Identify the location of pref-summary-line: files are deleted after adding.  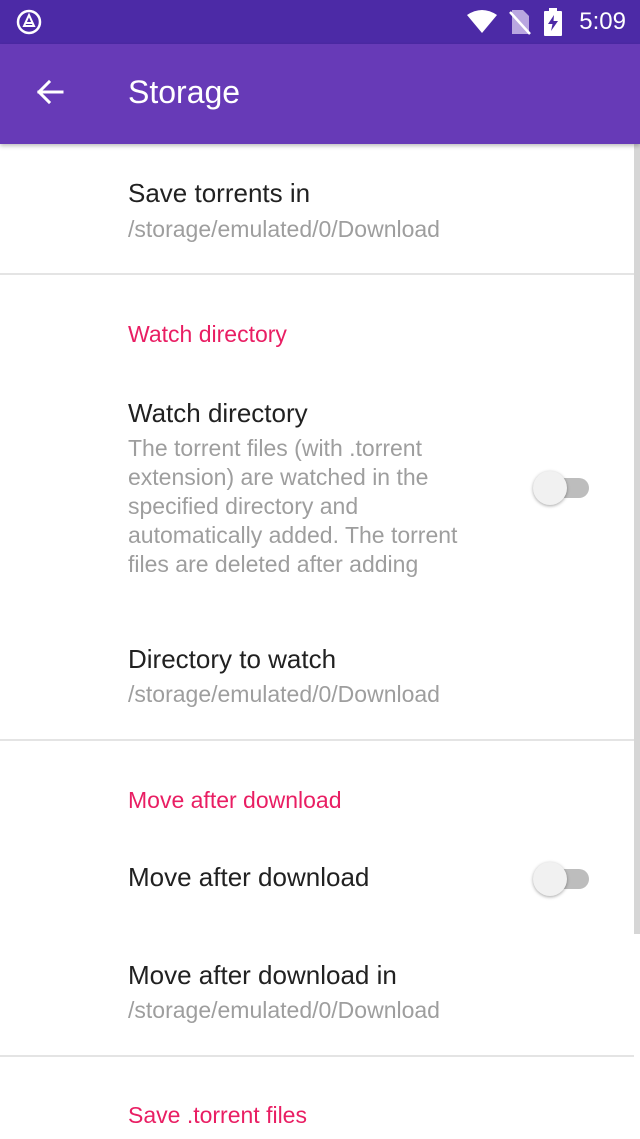
(273, 564).